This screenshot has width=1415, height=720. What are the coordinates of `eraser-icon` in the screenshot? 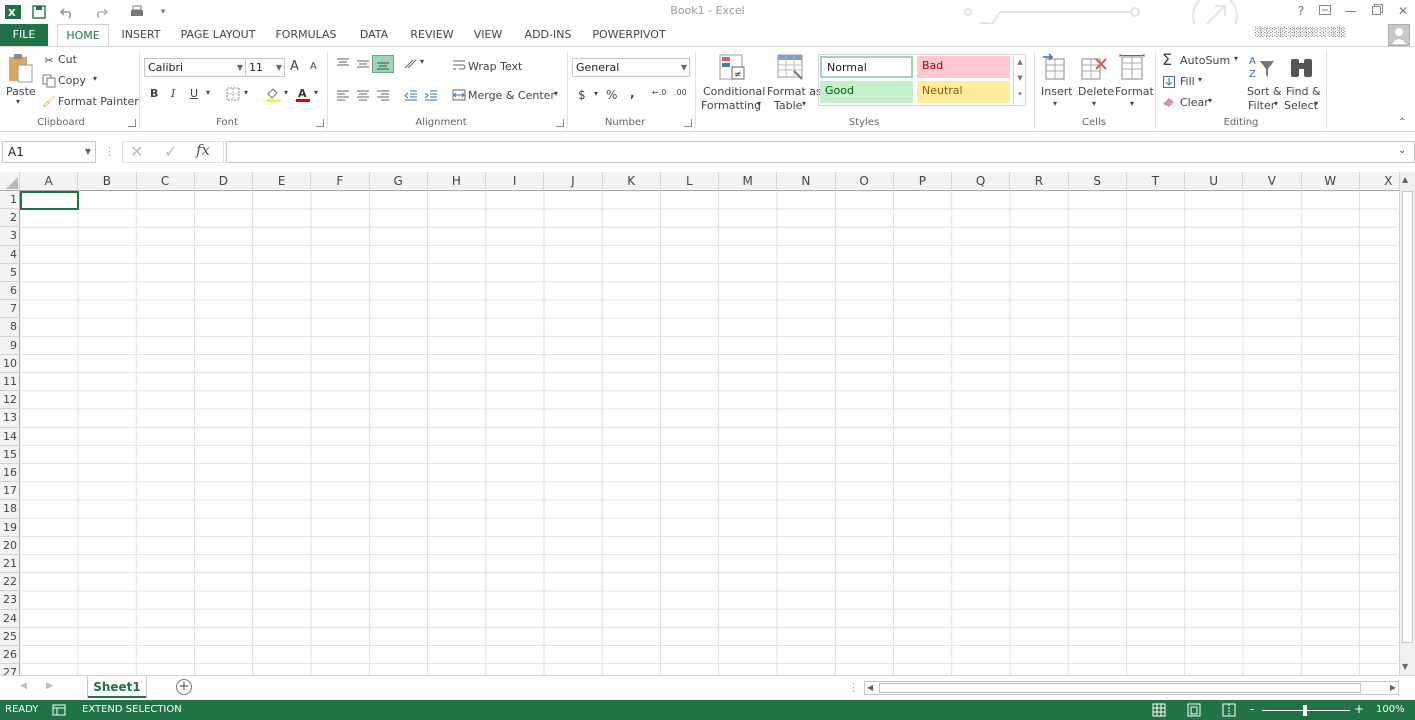 It's located at (1169, 102).